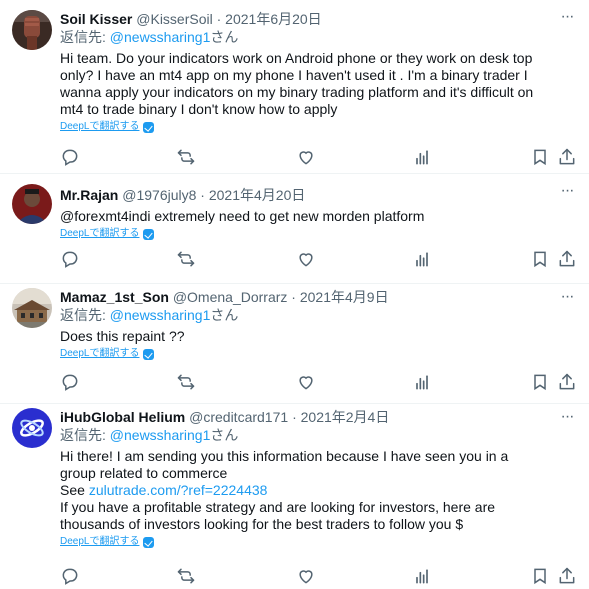 Image resolution: width=589 pixels, height=589 pixels. What do you see at coordinates (114, 297) in the screenshot?
I see `display-name: Mamaz_1st_Son` at bounding box center [114, 297].